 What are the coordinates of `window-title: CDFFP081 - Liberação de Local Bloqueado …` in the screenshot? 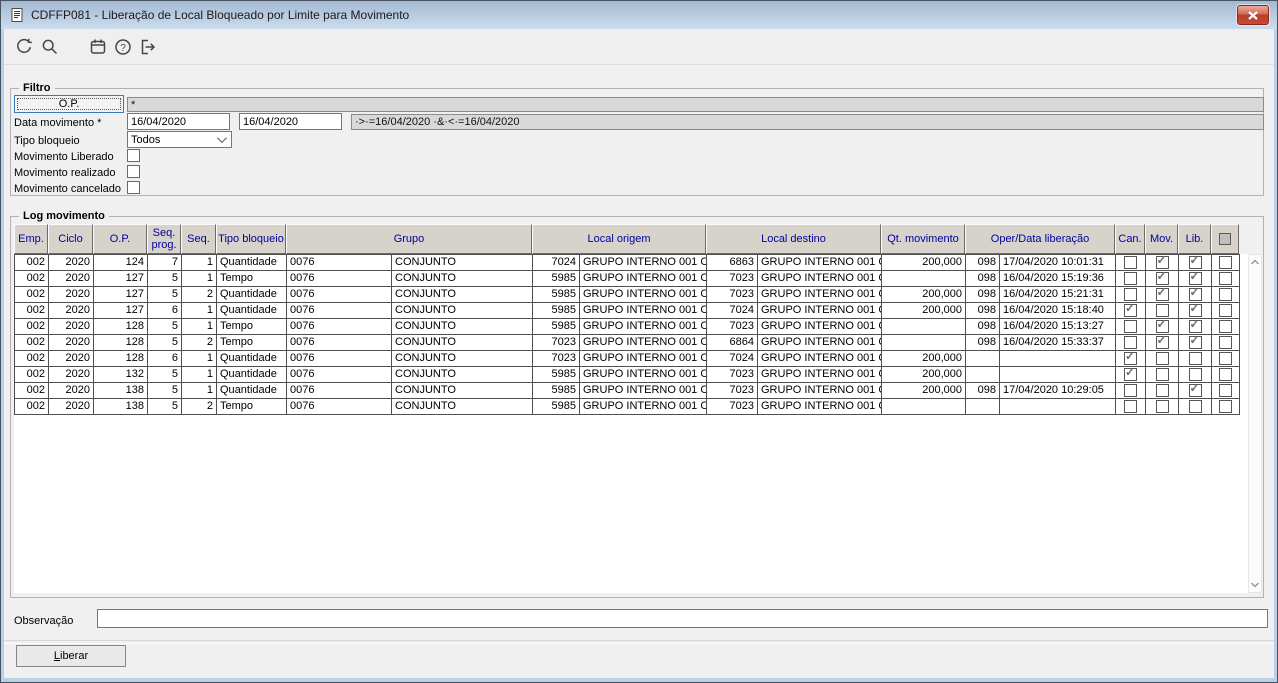 It's located at (220, 15).